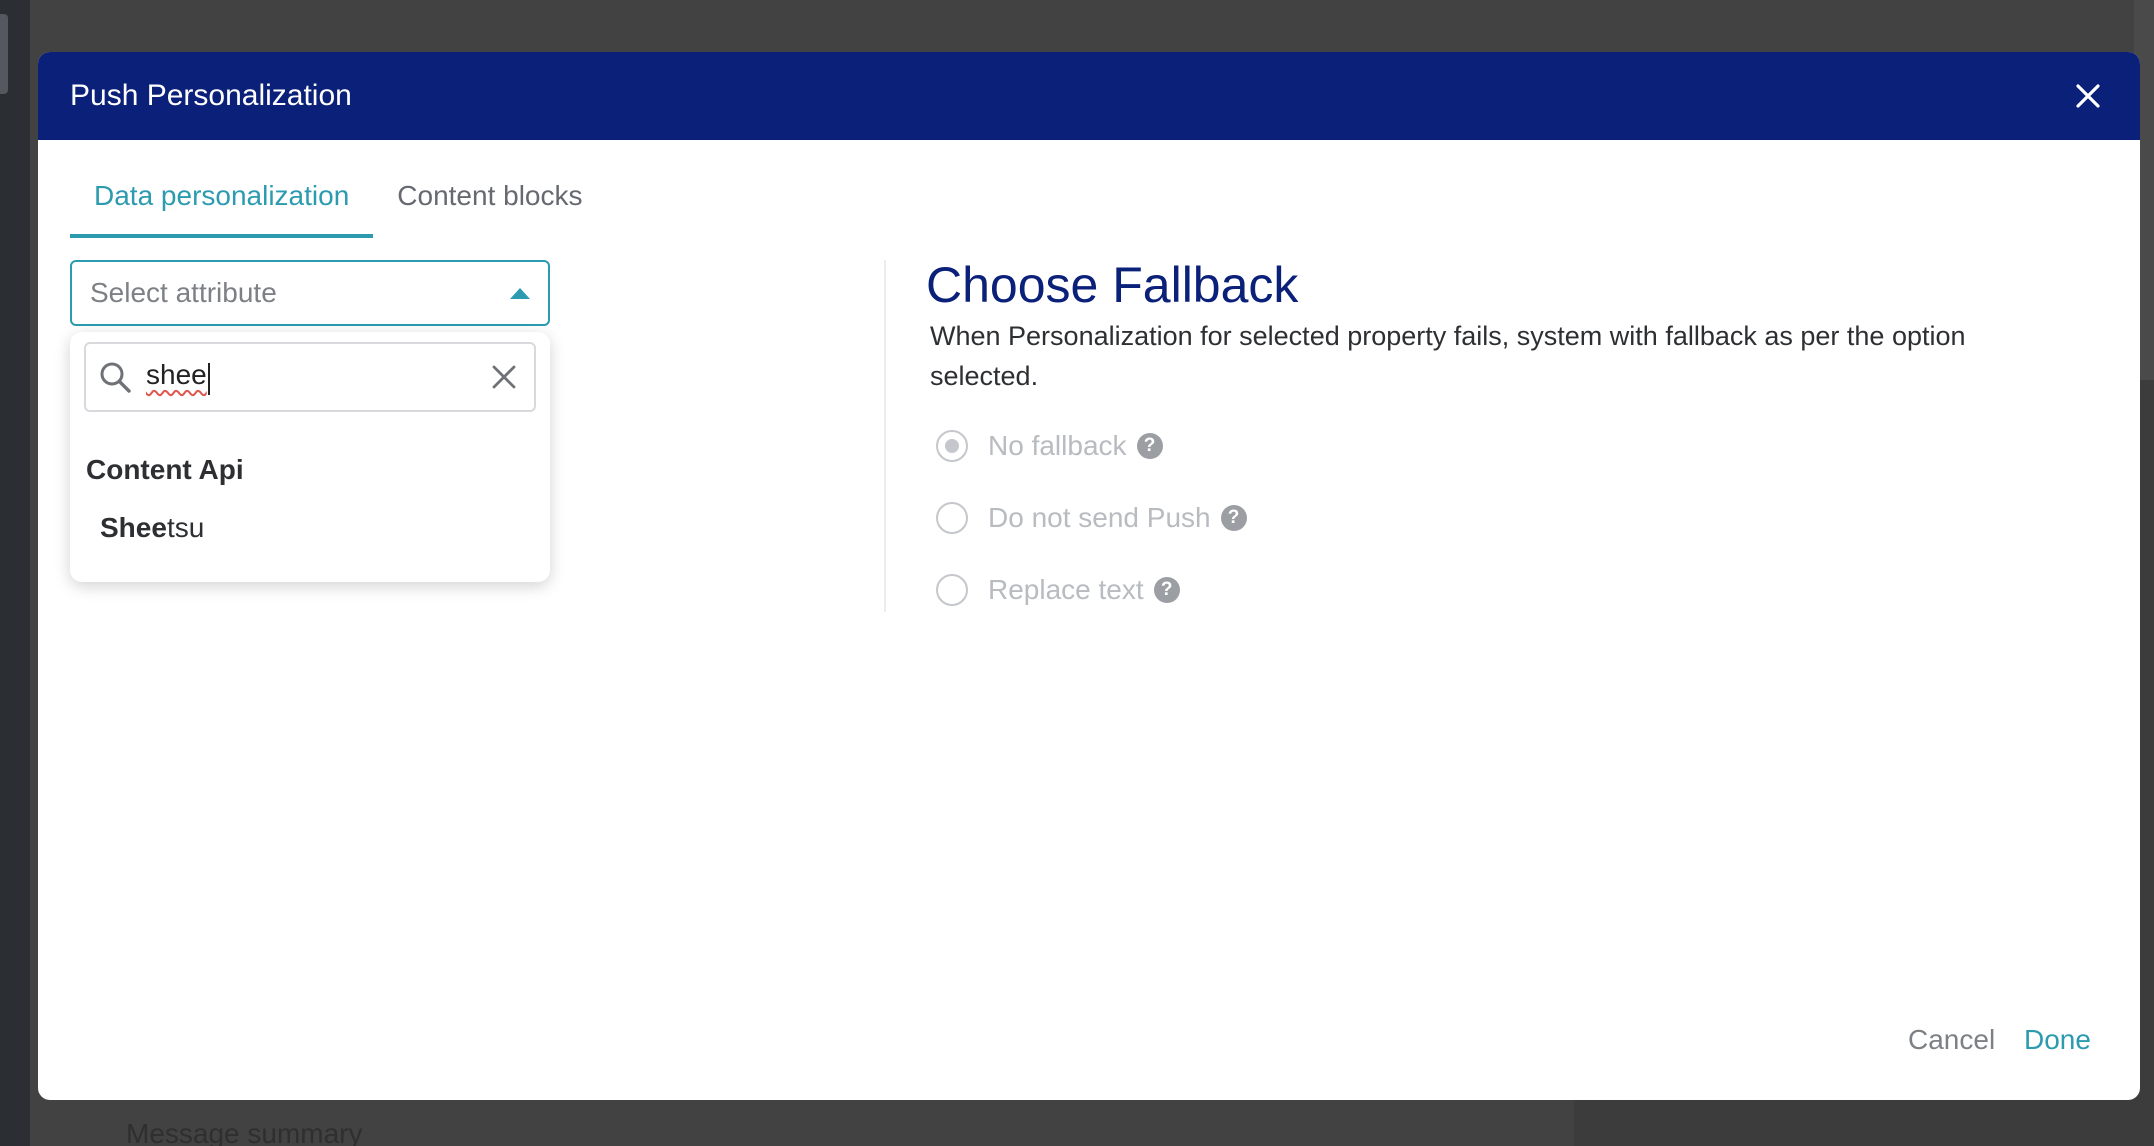 This screenshot has height=1146, width=2154. Describe the element at coordinates (15, 573) in the screenshot. I see `background-sidebar` at that location.